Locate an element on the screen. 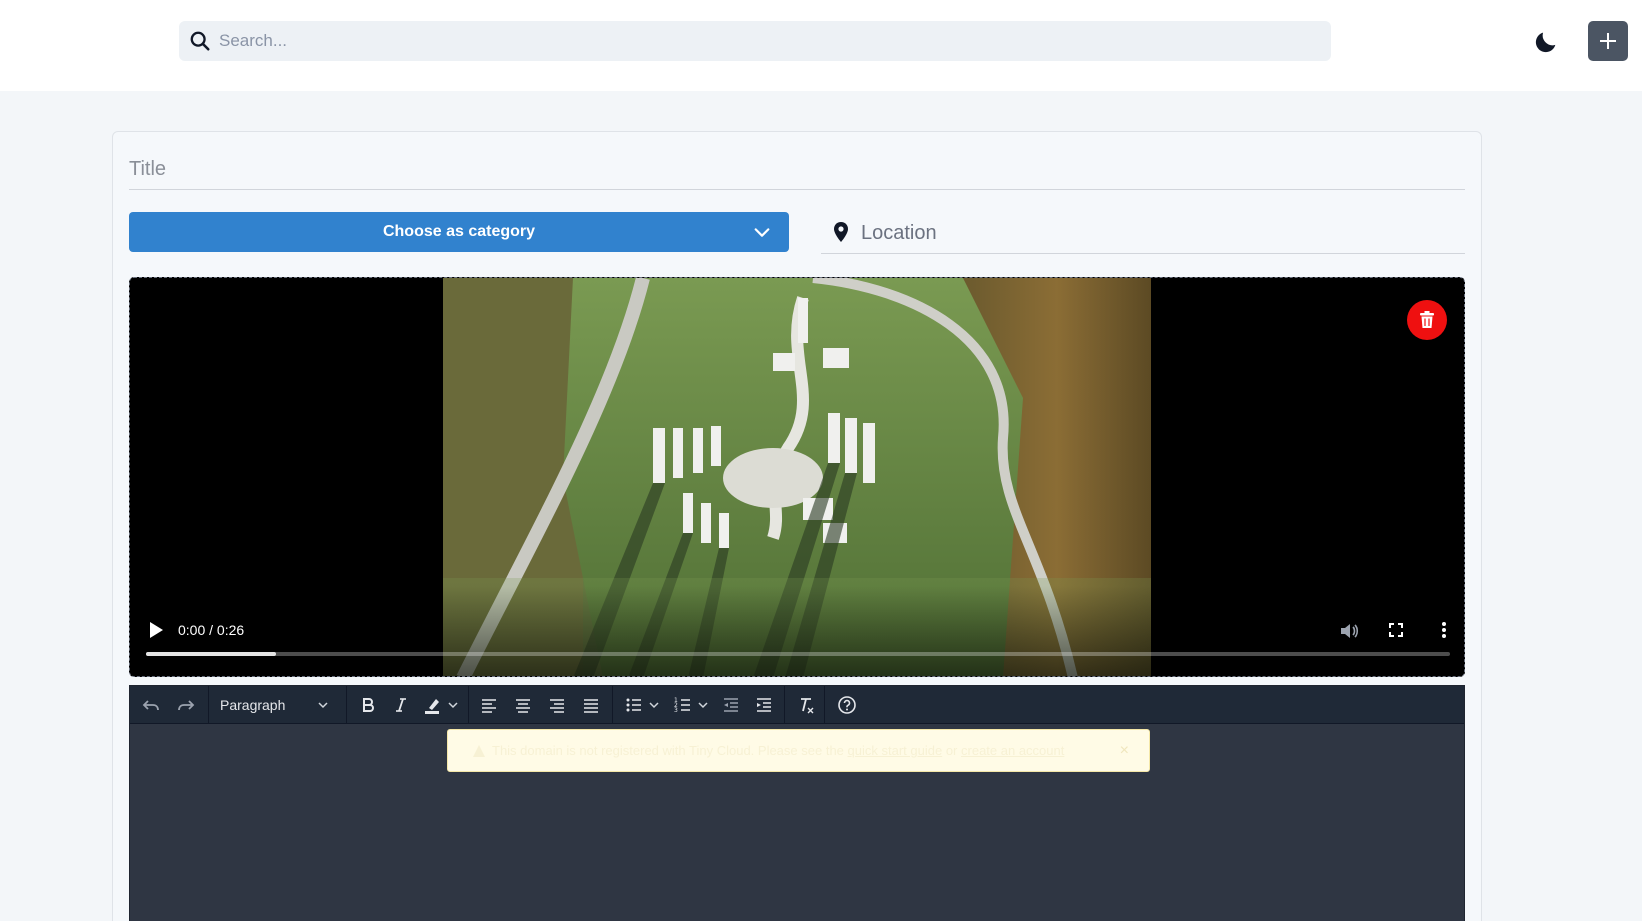 The image size is (1642, 921). highlight-button is located at coordinates (433, 705).